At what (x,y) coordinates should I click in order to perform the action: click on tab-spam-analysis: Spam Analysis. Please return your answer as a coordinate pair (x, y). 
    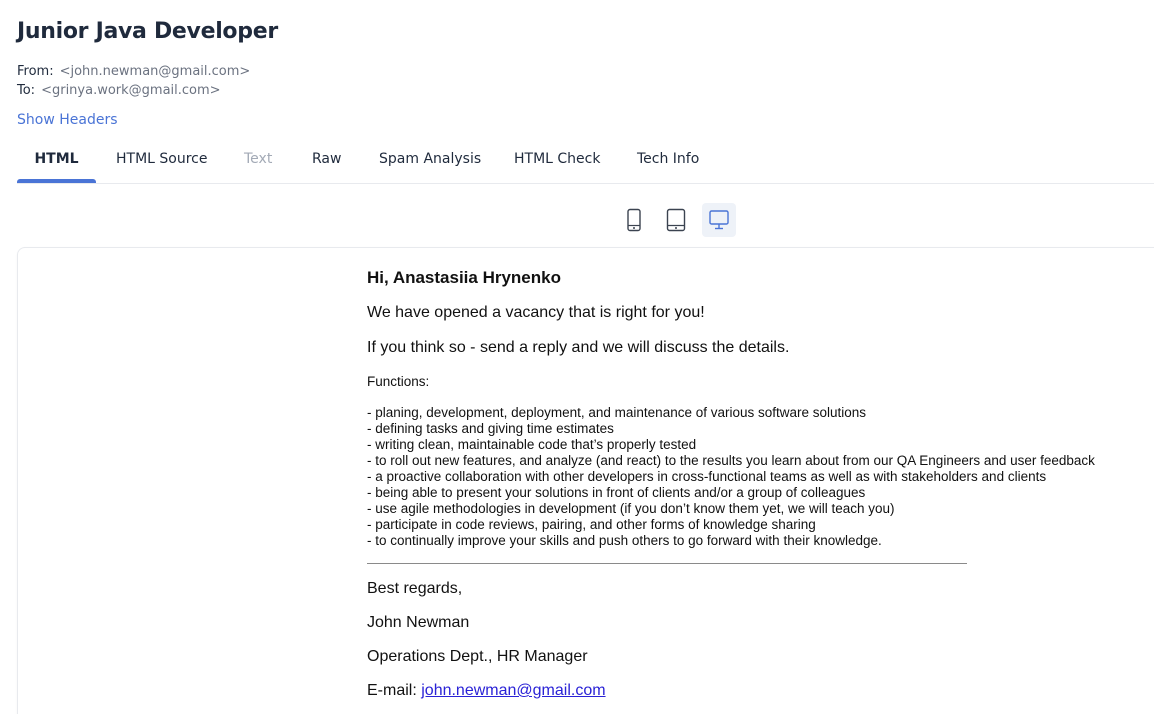
    Looking at the image, I should click on (430, 161).